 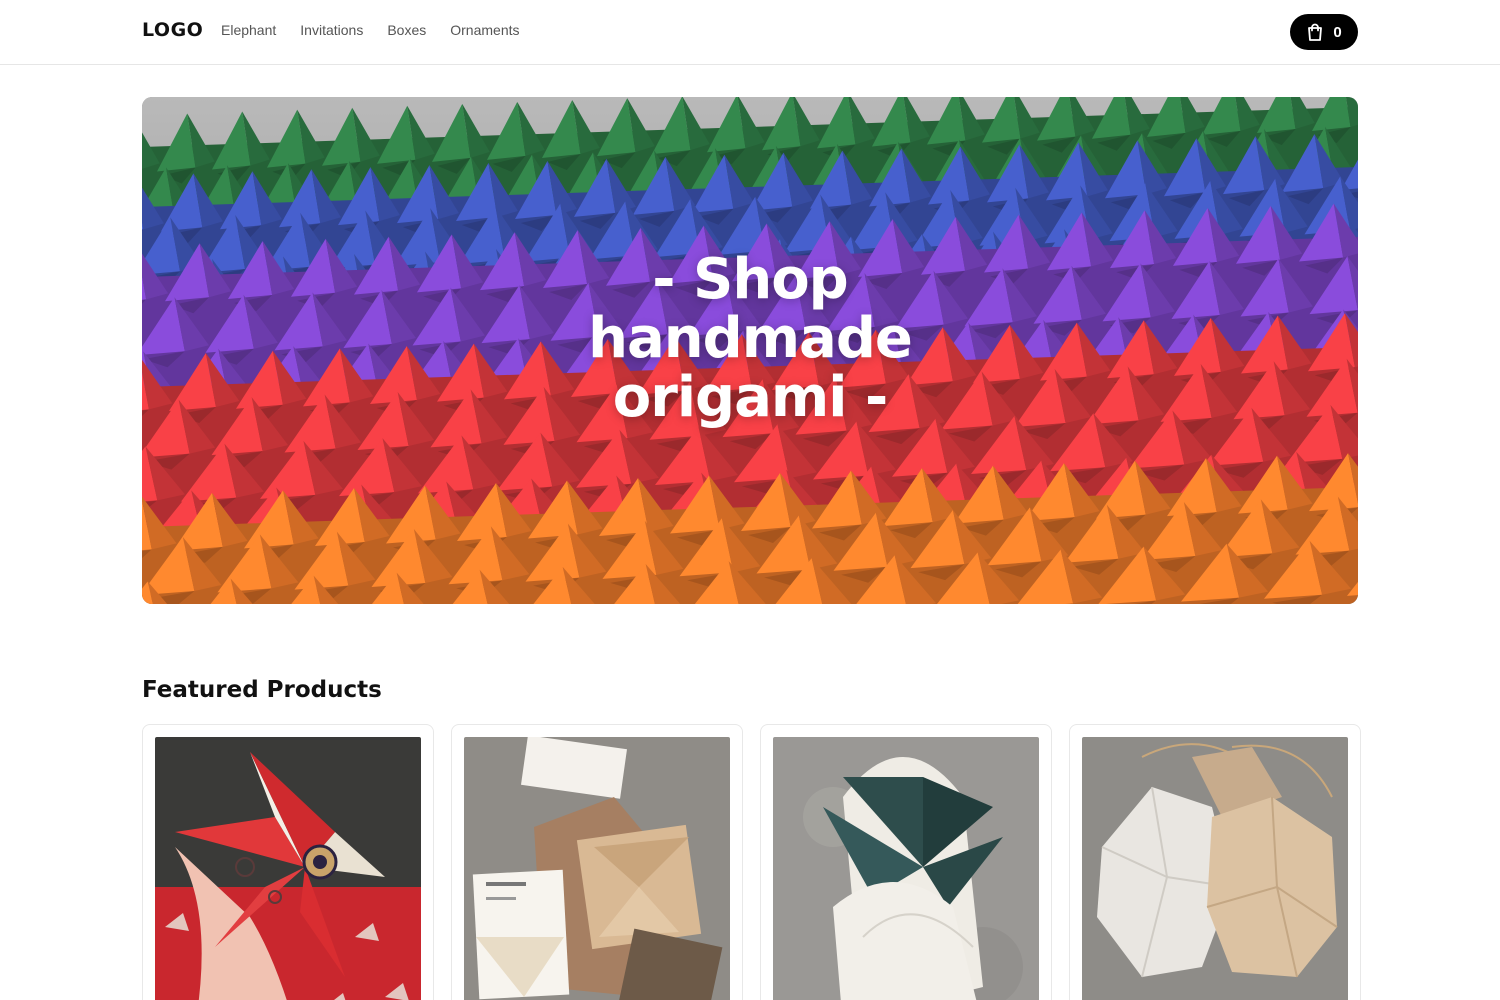 What do you see at coordinates (172, 30) in the screenshot?
I see `logo: LOGO` at bounding box center [172, 30].